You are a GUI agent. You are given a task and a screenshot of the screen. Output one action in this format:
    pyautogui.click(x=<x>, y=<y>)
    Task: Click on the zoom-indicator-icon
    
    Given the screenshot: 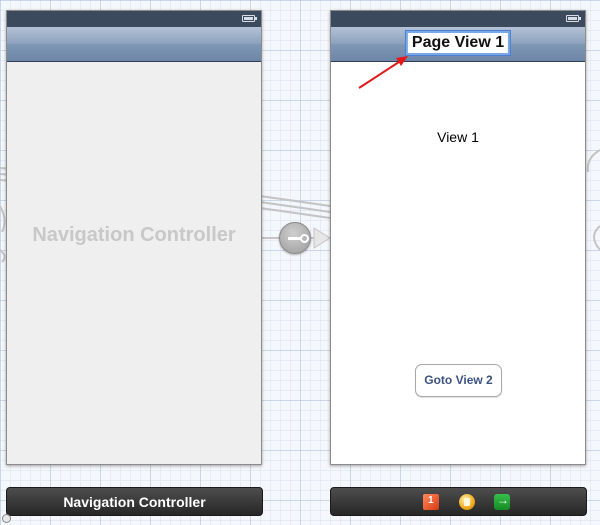 What is the action you would take?
    pyautogui.click(x=6, y=518)
    